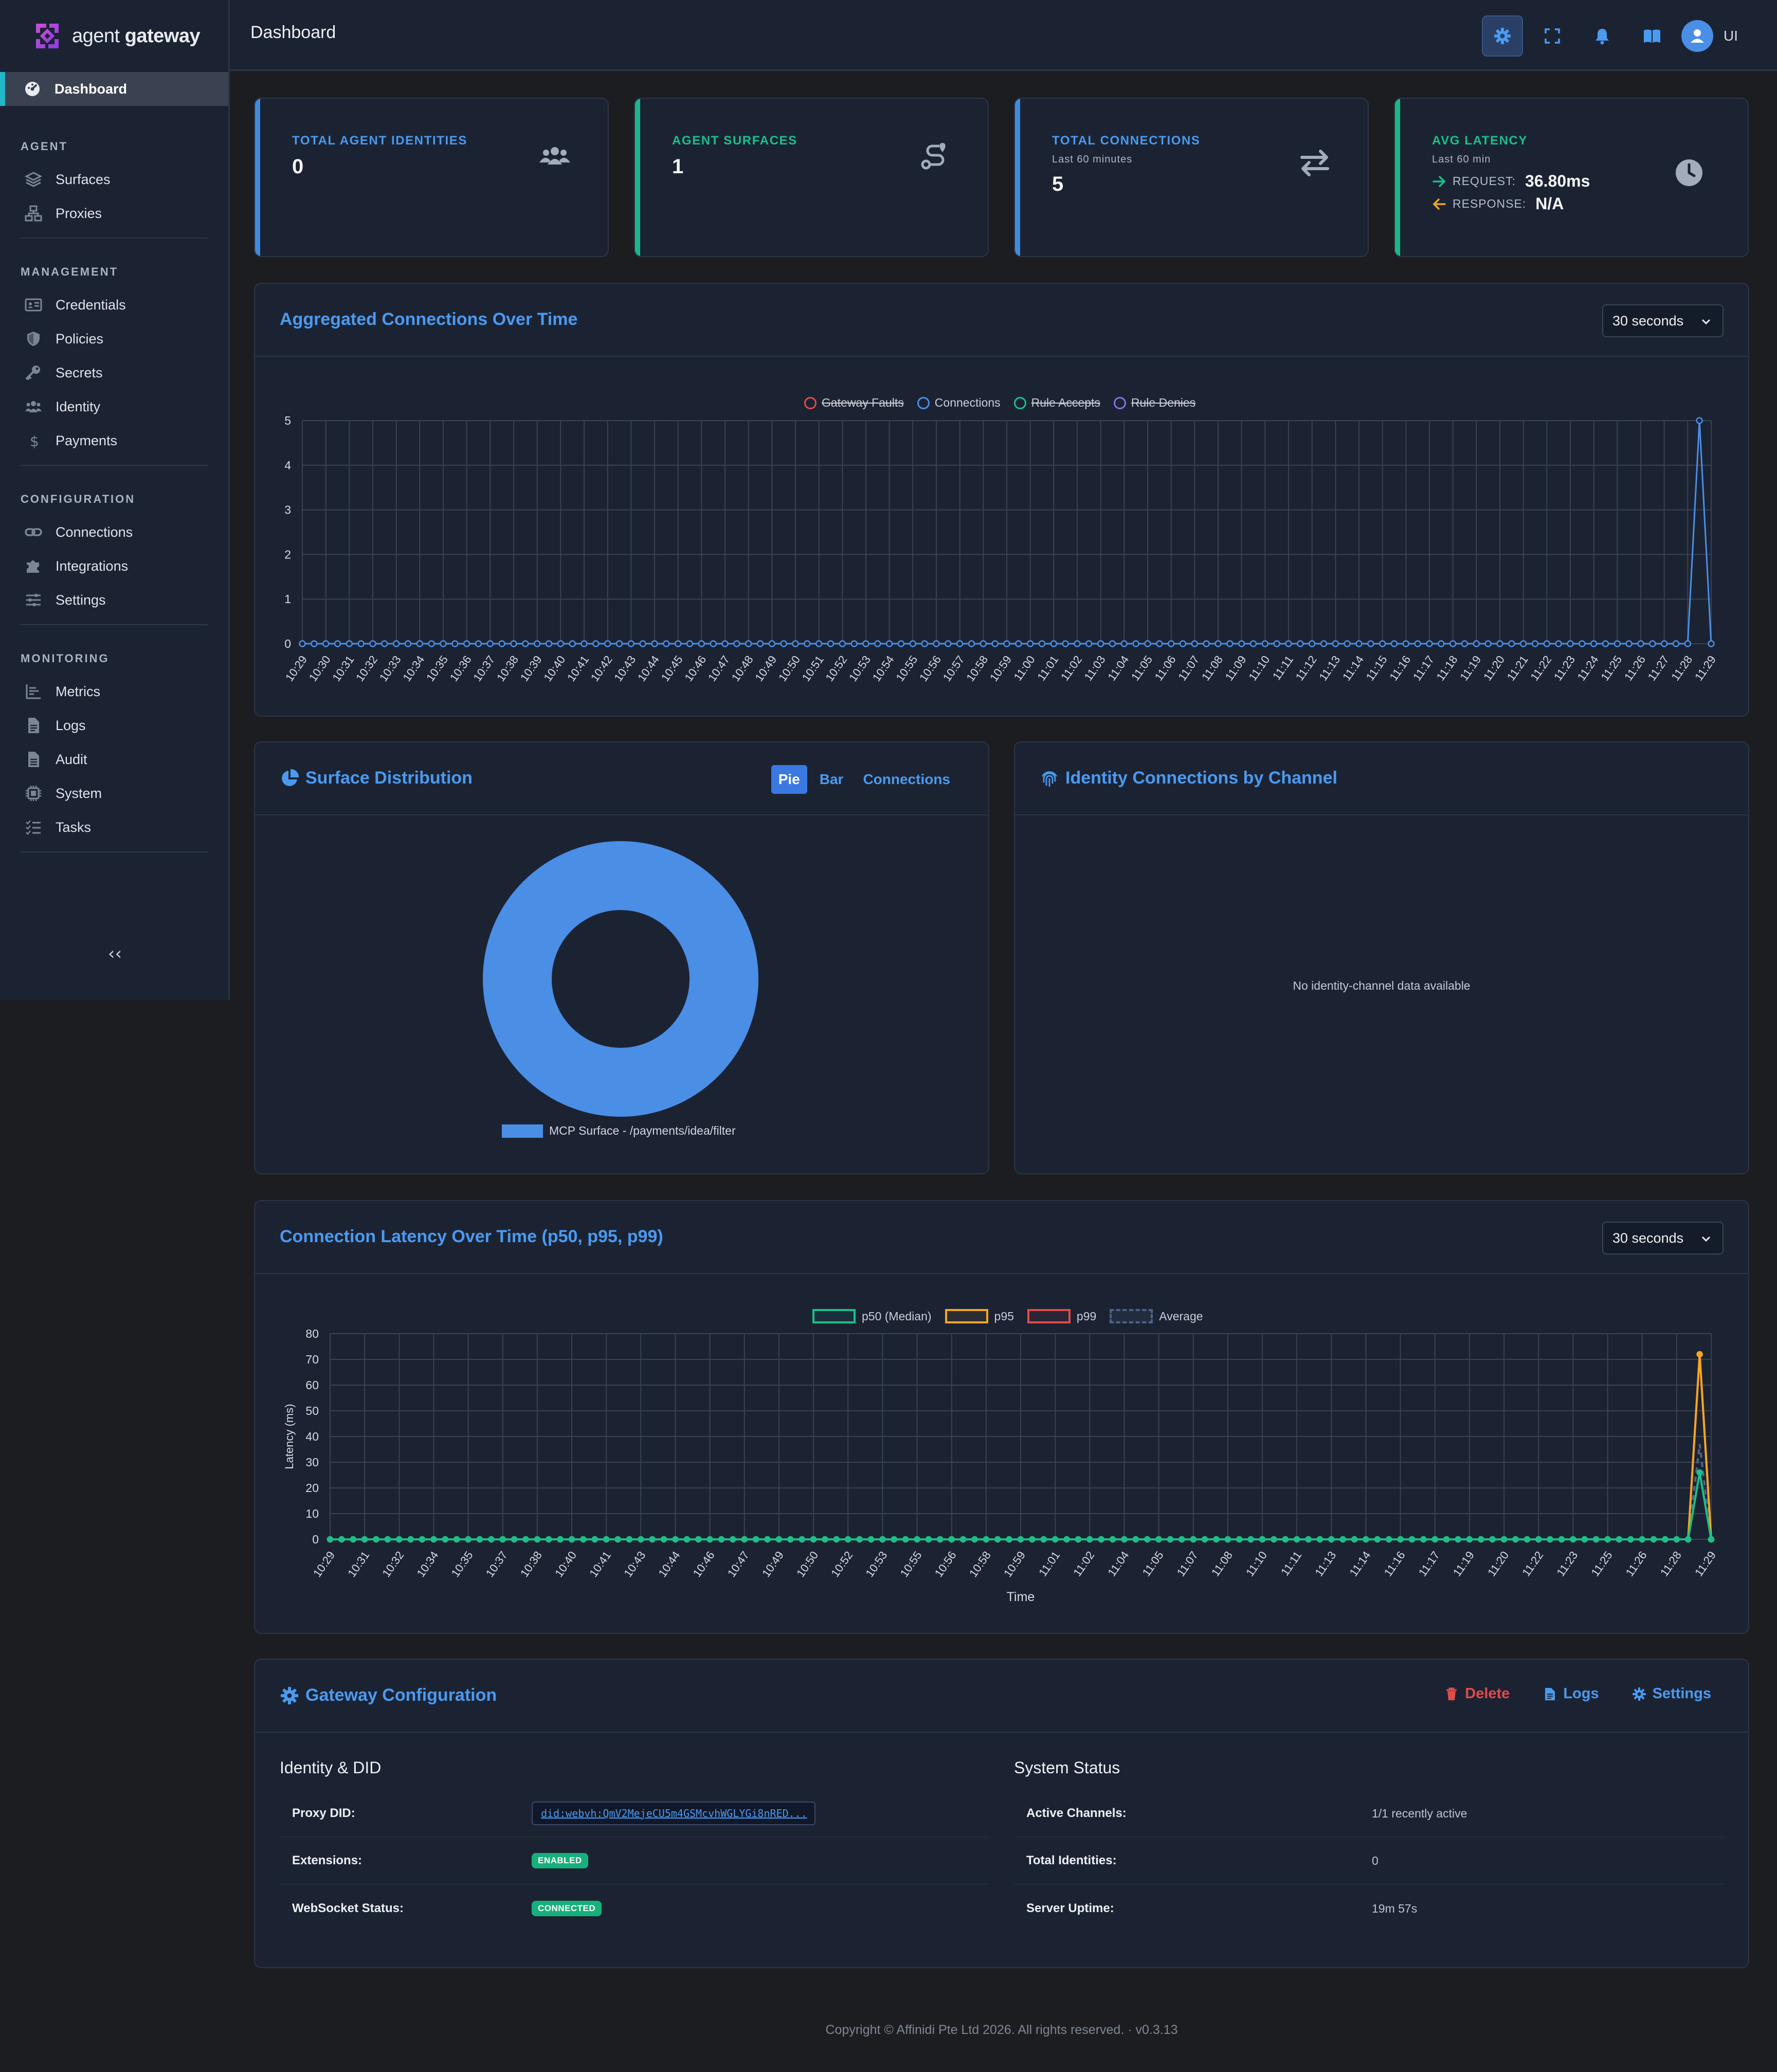 This screenshot has width=1777, height=2072. Describe the element at coordinates (1652, 36) in the screenshot. I see `docs-button` at that location.